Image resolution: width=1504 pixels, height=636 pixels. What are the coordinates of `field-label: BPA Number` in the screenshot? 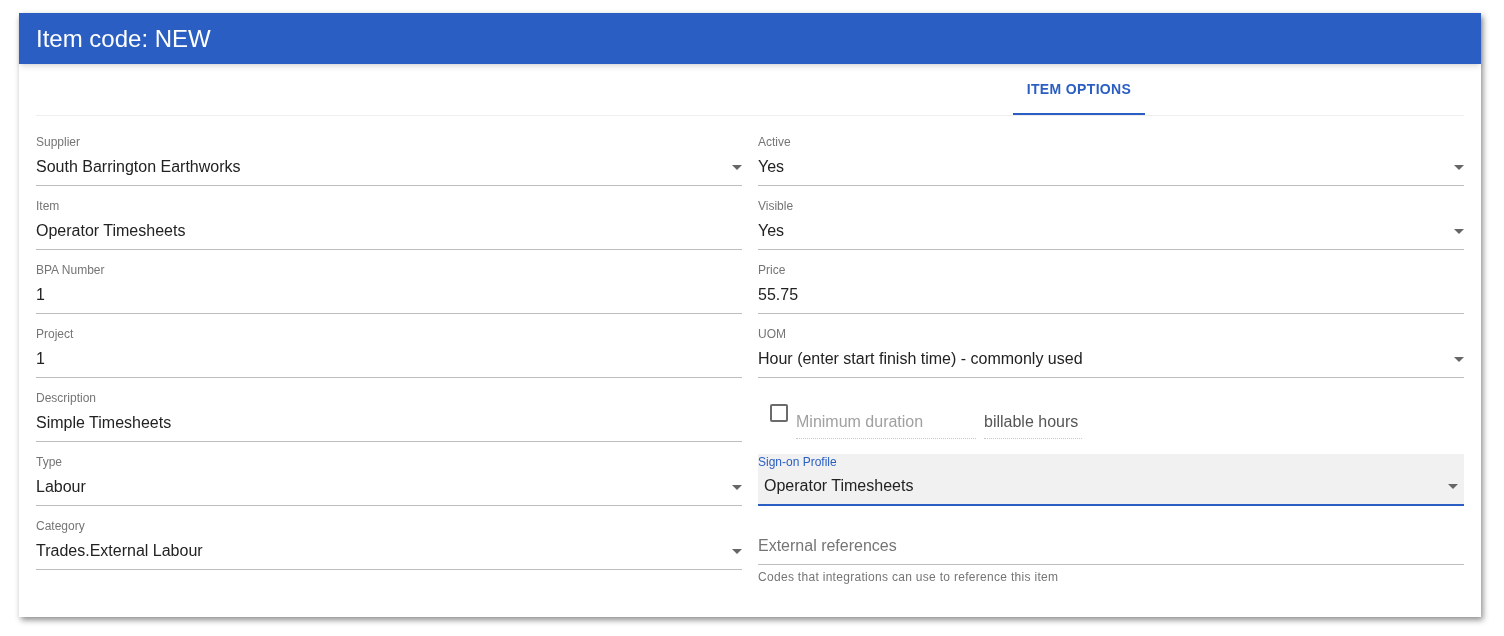 It's located at (71, 270).